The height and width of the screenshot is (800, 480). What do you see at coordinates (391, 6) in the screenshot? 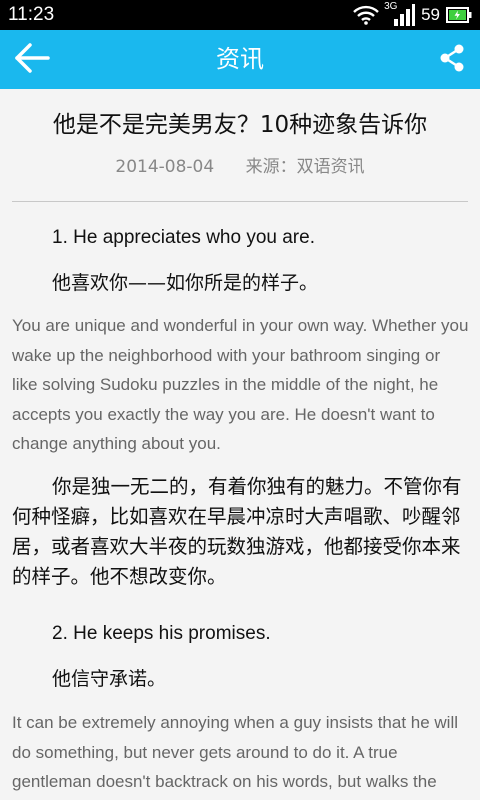
I see `network-label: 3G` at bounding box center [391, 6].